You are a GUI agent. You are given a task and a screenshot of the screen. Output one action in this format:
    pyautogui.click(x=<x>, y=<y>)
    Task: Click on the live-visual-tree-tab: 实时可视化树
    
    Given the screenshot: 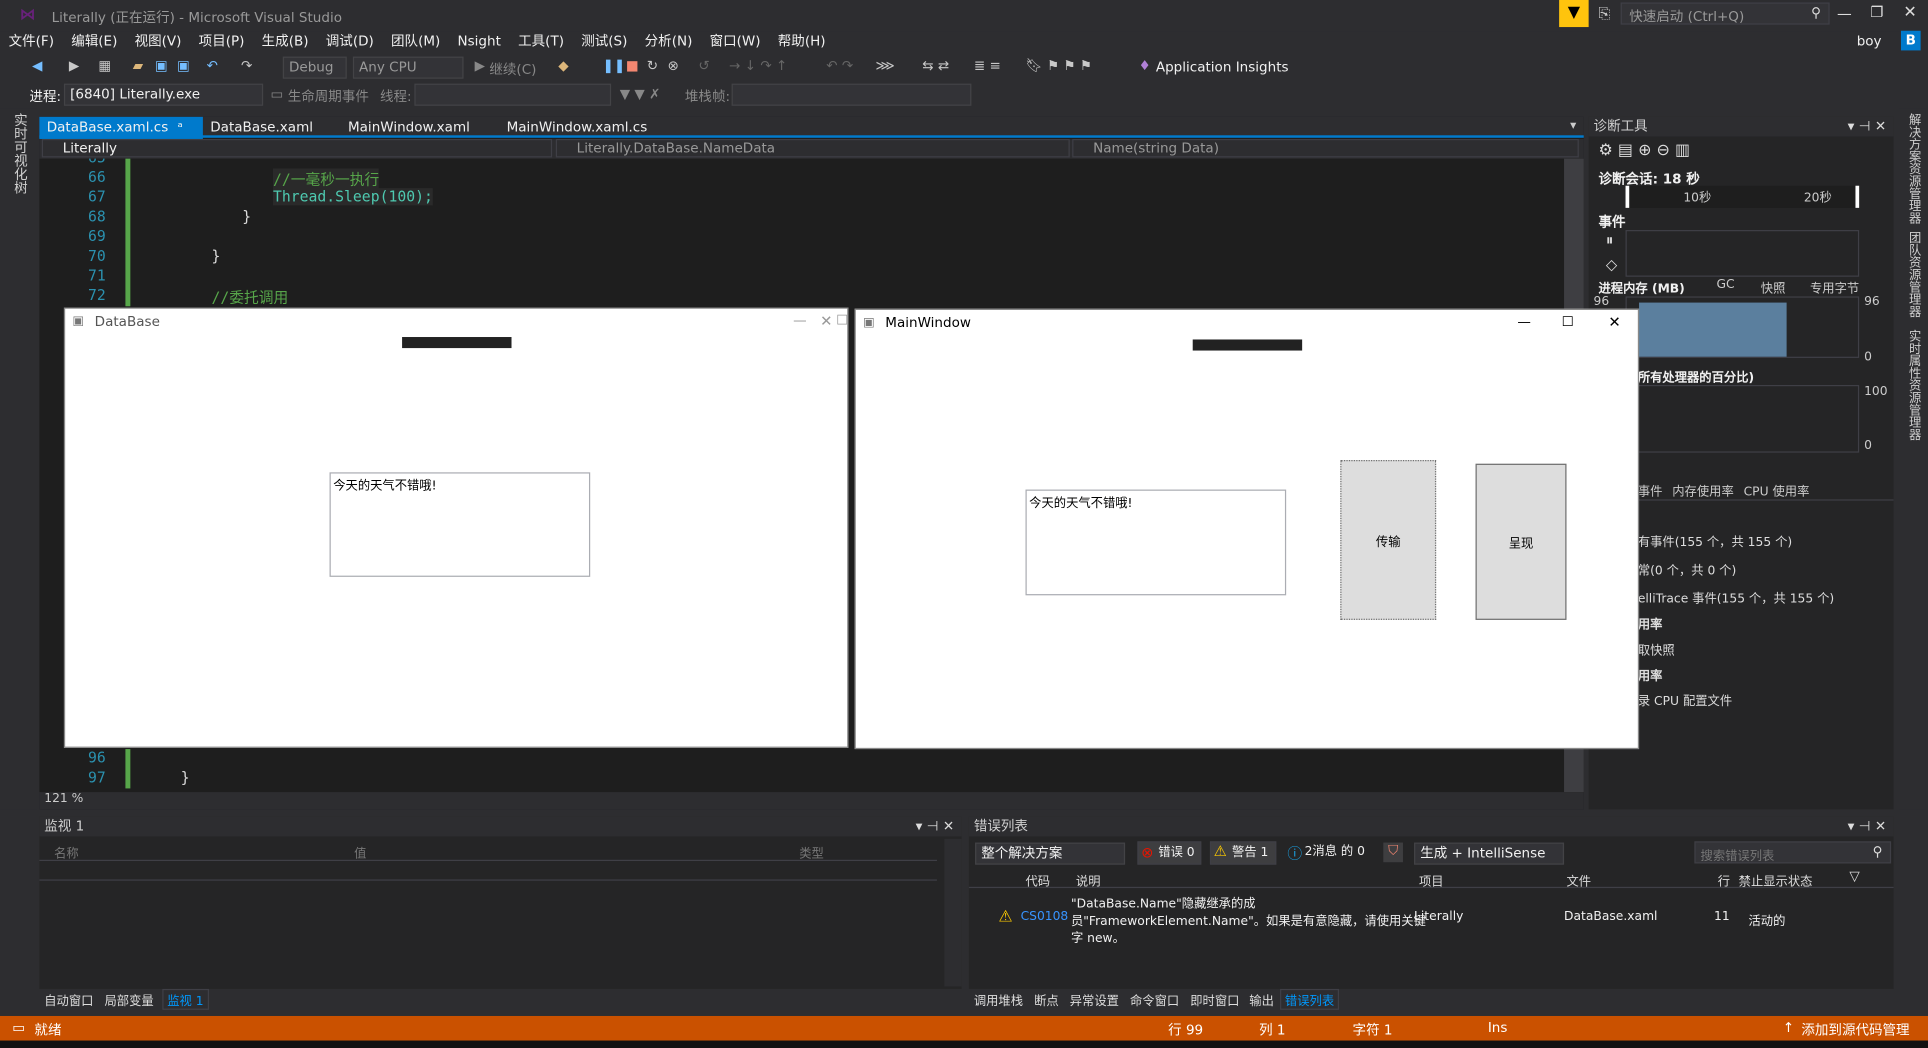 What is the action you would take?
    pyautogui.click(x=20, y=153)
    